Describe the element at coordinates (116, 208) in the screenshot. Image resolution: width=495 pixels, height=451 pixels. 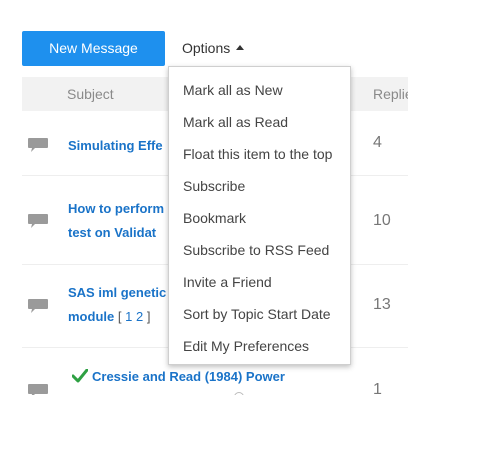
I see `topic-subject-text: How to perform` at that location.